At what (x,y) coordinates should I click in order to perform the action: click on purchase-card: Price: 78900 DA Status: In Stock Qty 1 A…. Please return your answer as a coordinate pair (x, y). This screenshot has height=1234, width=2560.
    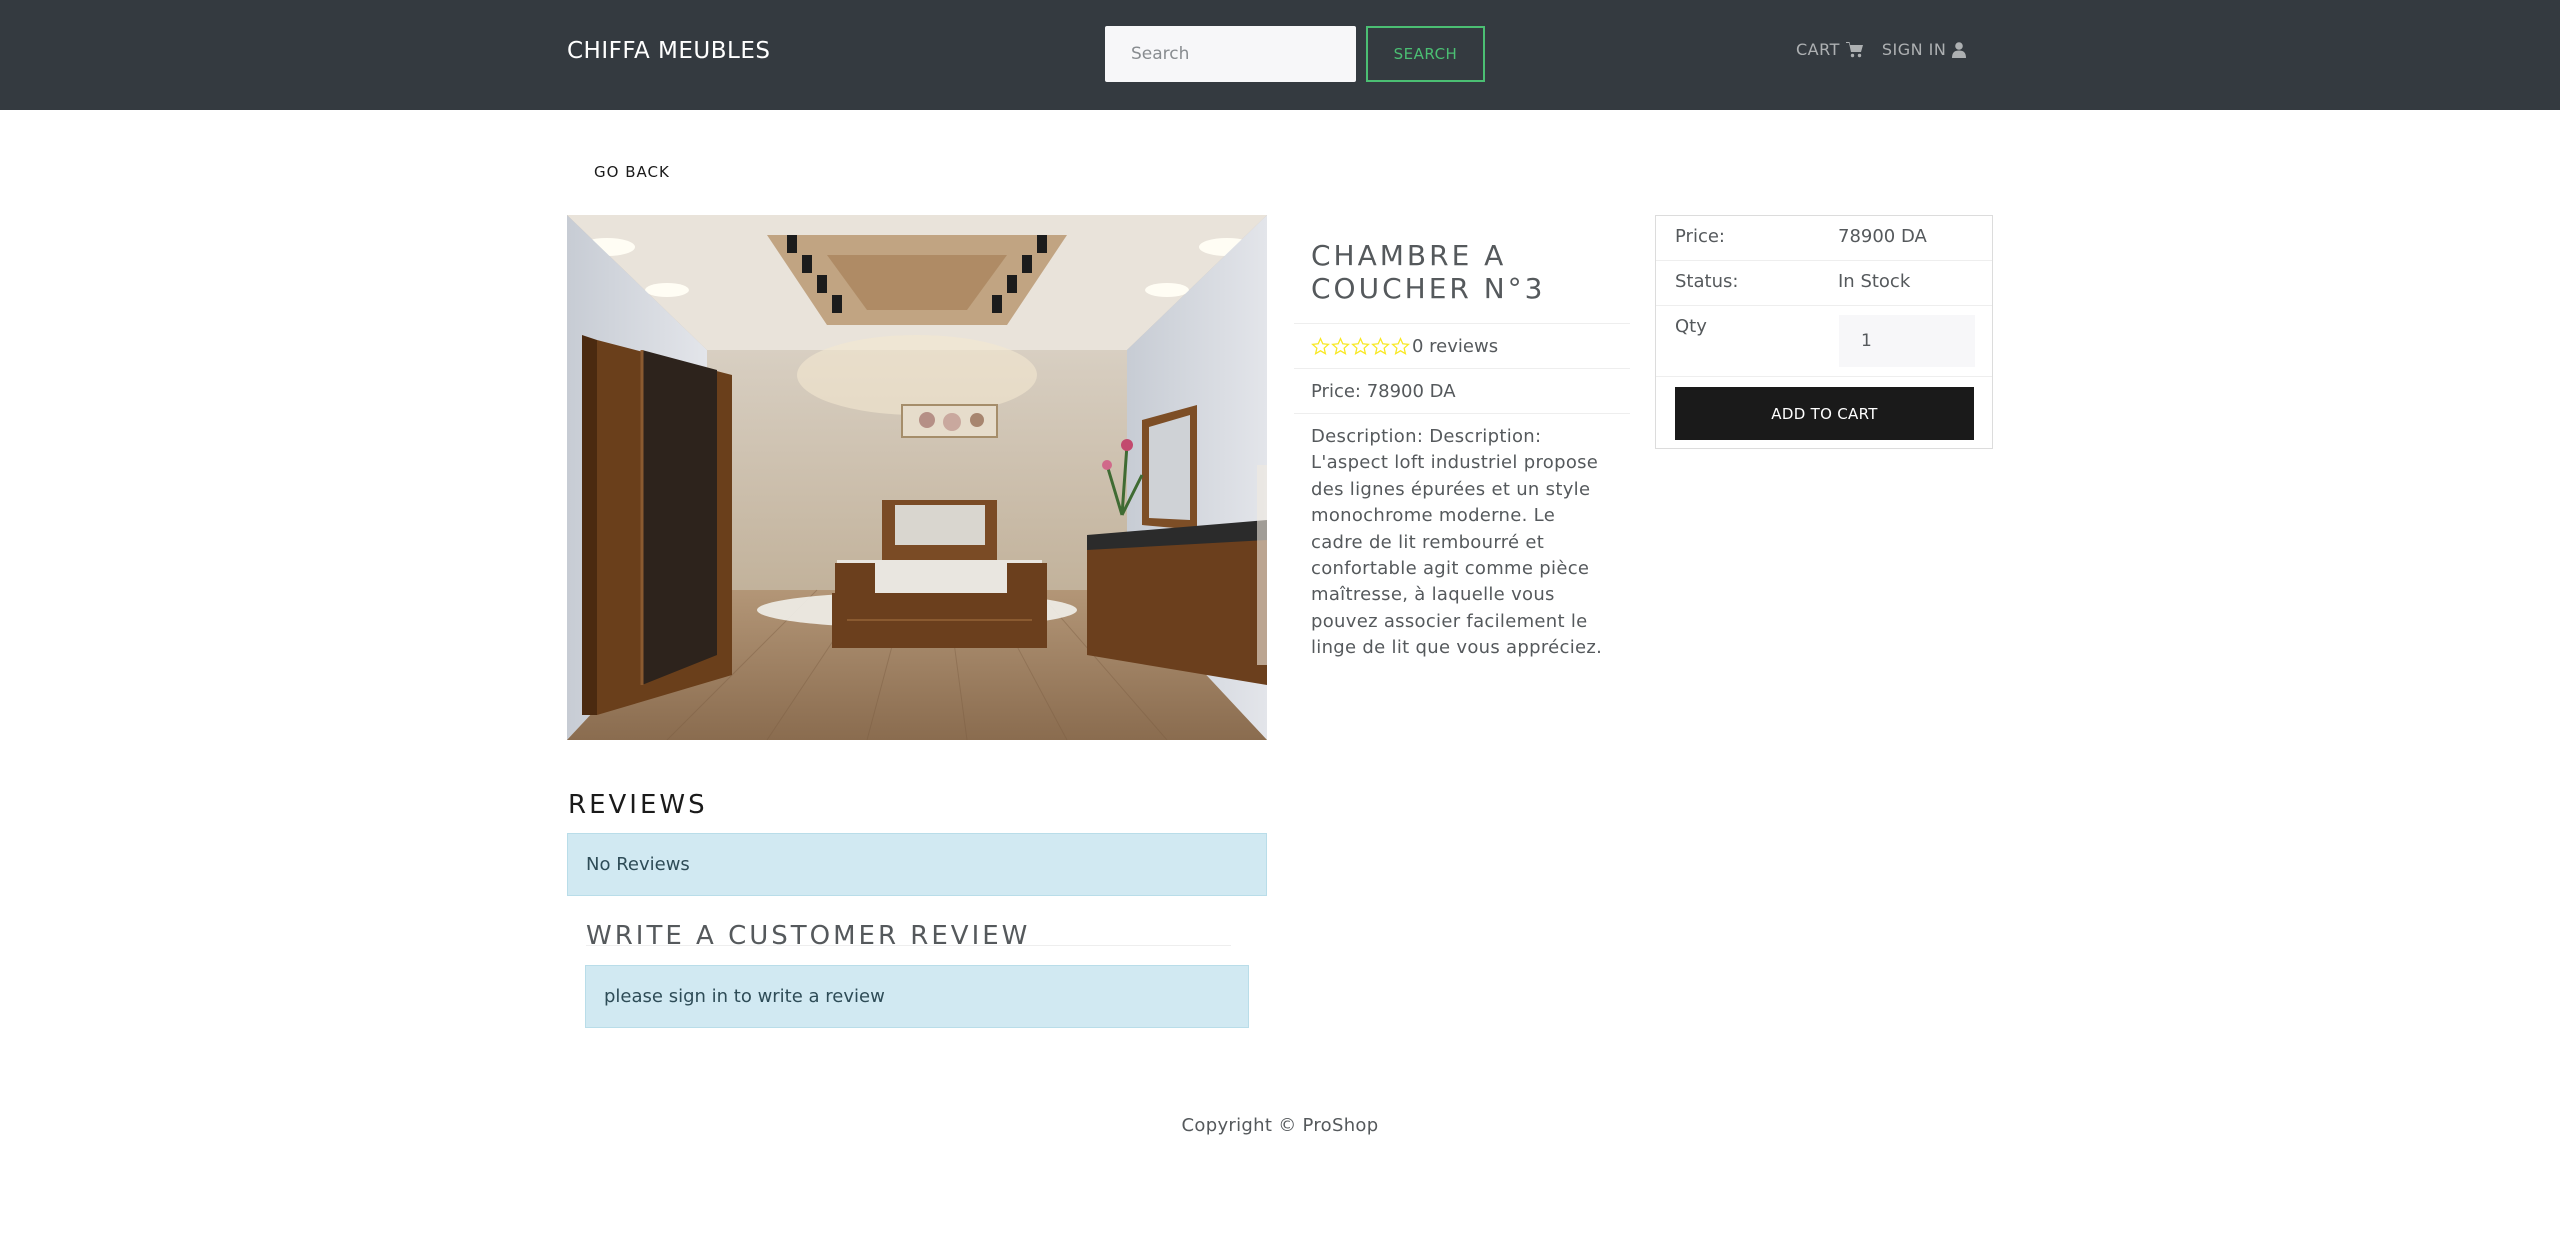
    Looking at the image, I should click on (1824, 332).